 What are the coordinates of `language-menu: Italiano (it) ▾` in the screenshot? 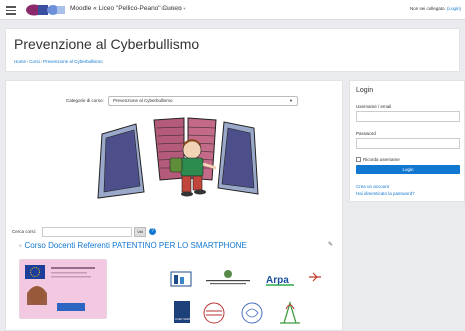 It's located at (173, 9).